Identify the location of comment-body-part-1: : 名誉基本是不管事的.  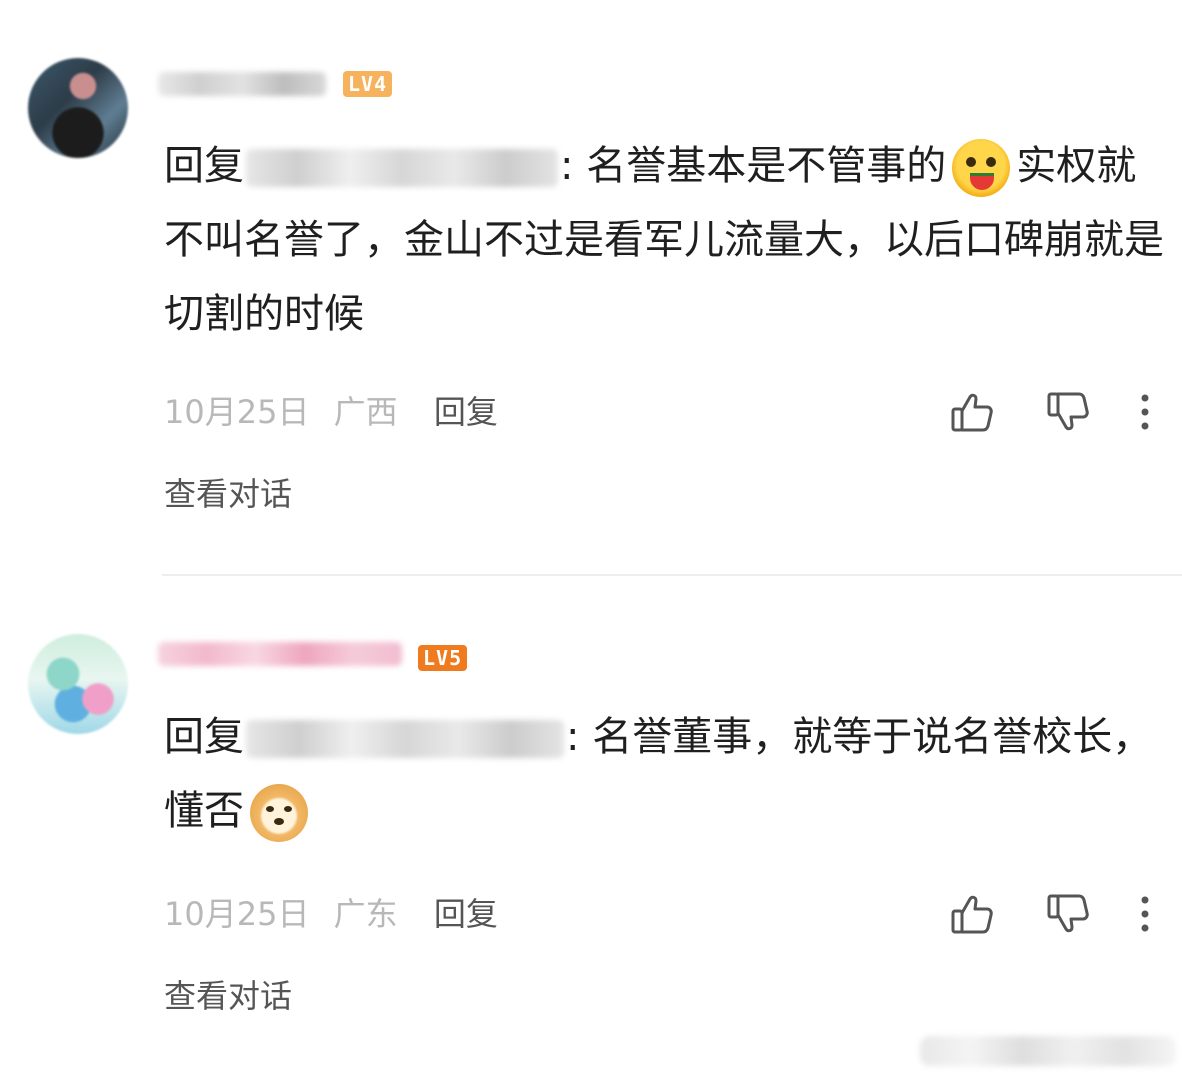
(753, 166).